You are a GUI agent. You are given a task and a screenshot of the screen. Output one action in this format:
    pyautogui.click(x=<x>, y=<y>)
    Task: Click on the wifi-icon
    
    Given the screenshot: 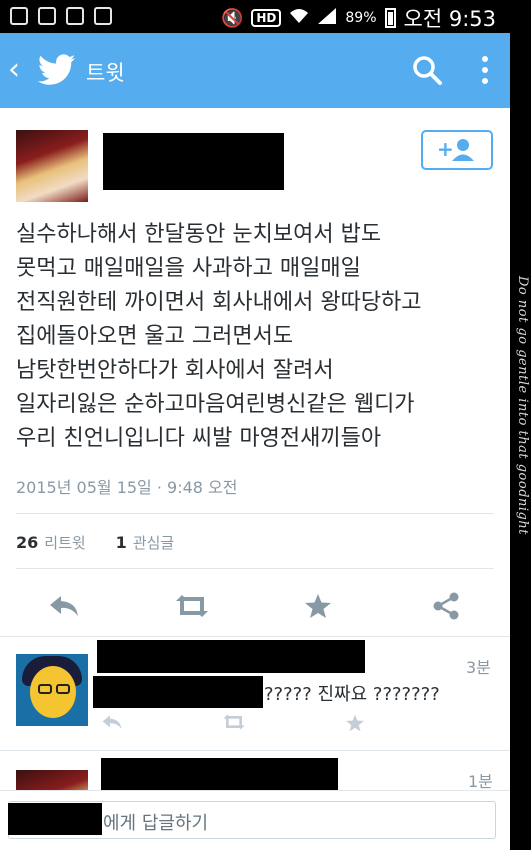 What is the action you would take?
    pyautogui.click(x=299, y=18)
    